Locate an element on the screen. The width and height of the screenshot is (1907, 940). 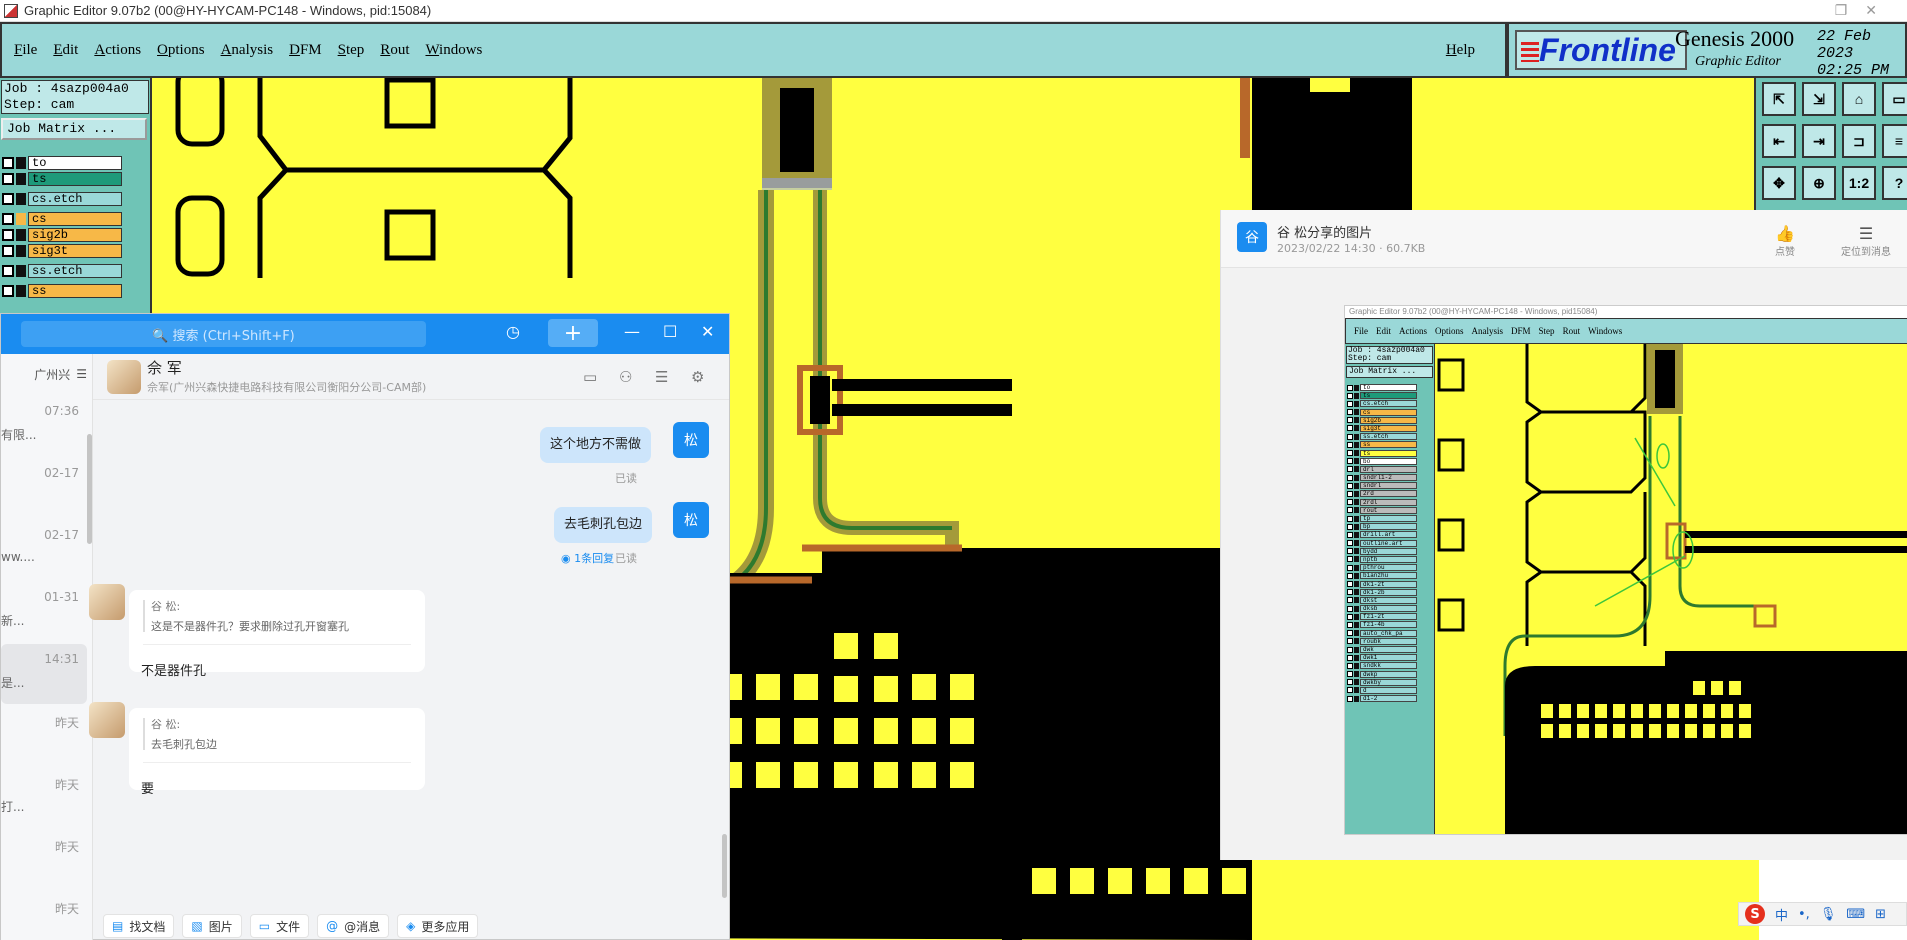
tool-pan-left-icon: ⇤ is located at coordinates (1779, 141).